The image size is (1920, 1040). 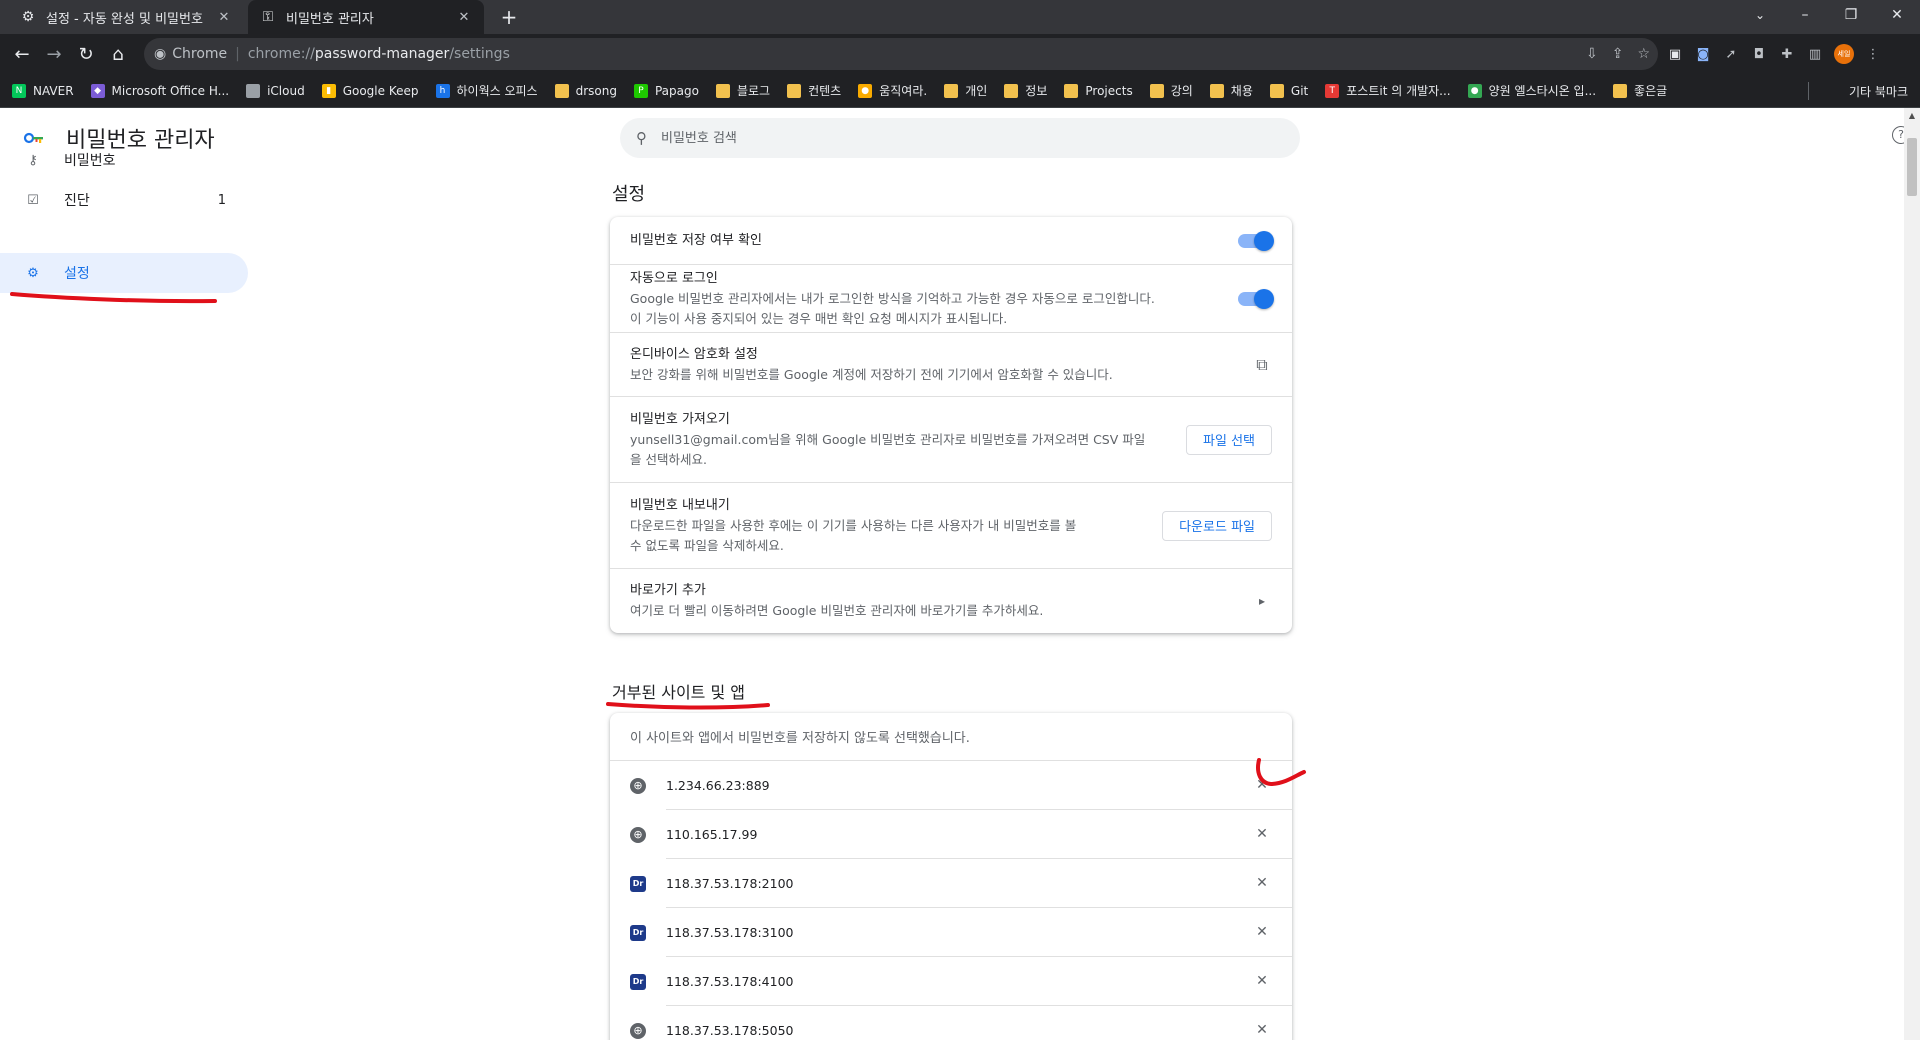 I want to click on tab-settings-autofill: ⚙ 설정 - 자동 완성 및 비밀번호 ✕, so click(x=126, y=17).